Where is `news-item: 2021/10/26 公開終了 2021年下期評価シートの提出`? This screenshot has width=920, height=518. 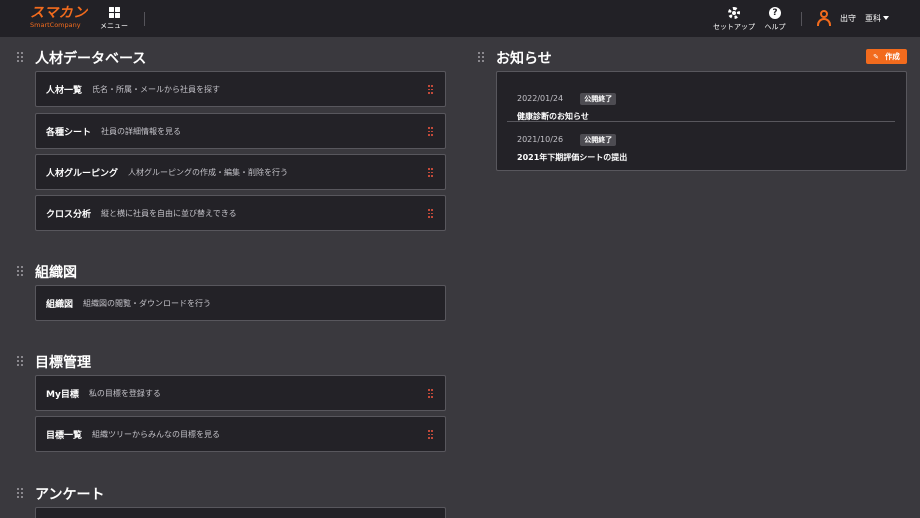 news-item: 2021/10/26 公開終了 2021年下期評価シートの提出 is located at coordinates (572, 145).